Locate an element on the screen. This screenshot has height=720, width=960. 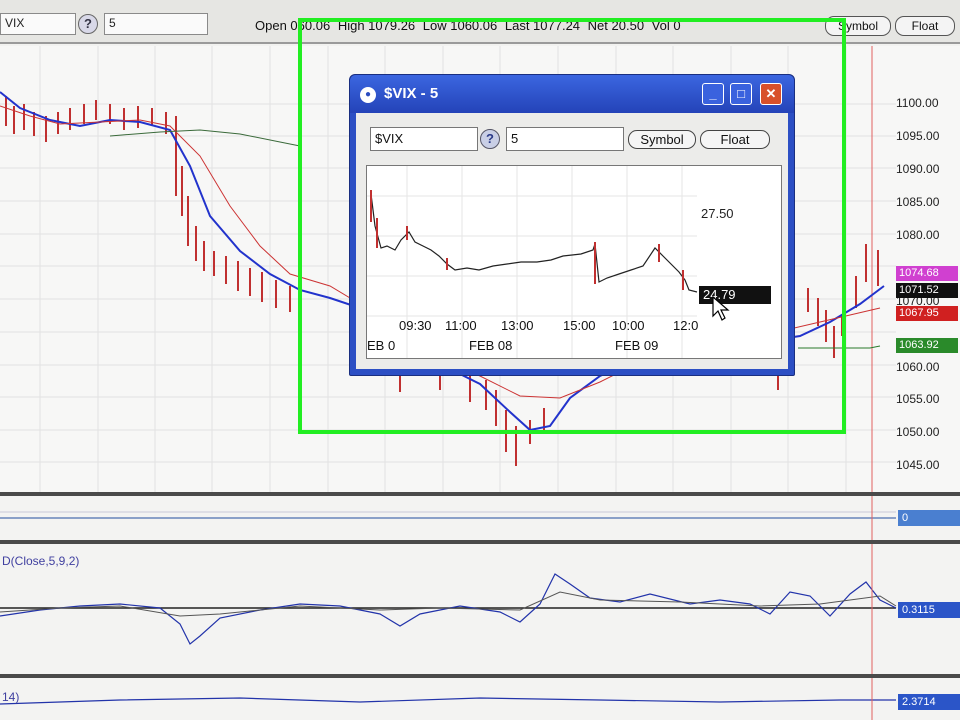
price-badge-green: 1063.92 is located at coordinates (927, 345).